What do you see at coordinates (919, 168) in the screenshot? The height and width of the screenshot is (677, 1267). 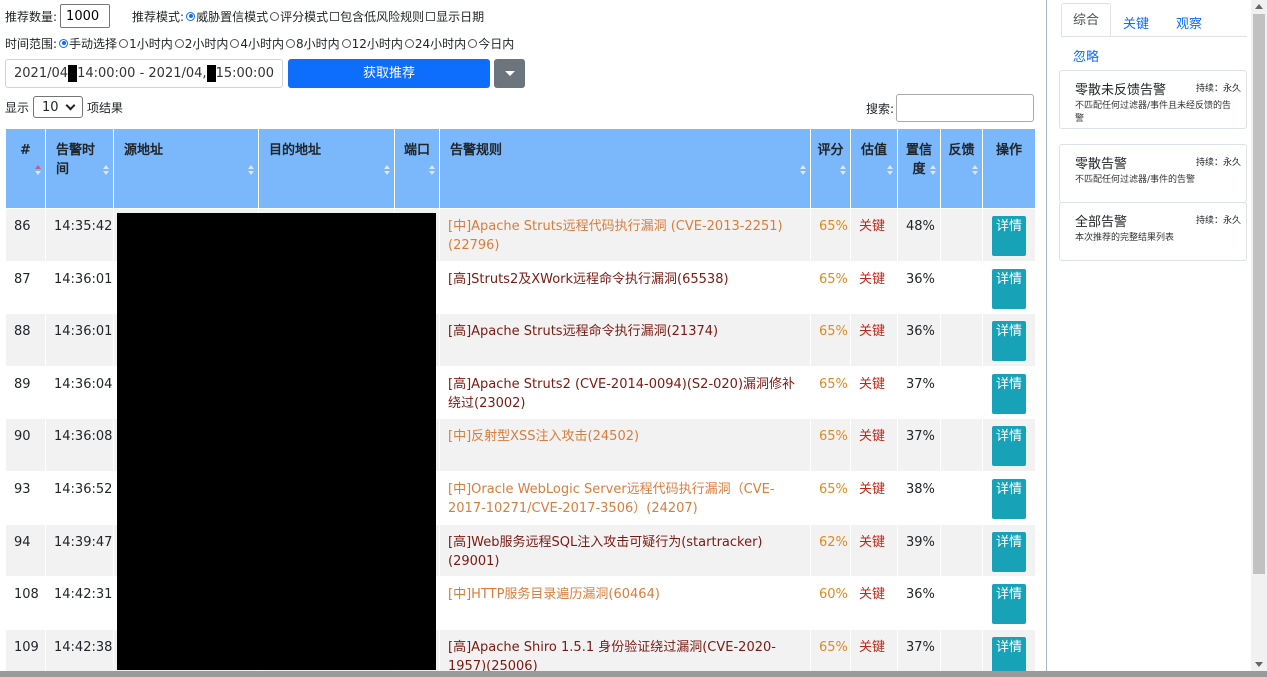 I see `col-header-confidence: 置信度` at bounding box center [919, 168].